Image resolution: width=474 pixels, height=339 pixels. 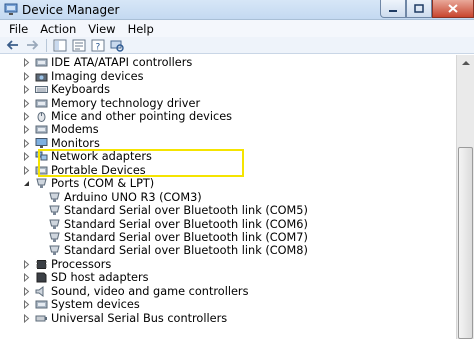 I want to click on back-button, so click(x=12, y=45).